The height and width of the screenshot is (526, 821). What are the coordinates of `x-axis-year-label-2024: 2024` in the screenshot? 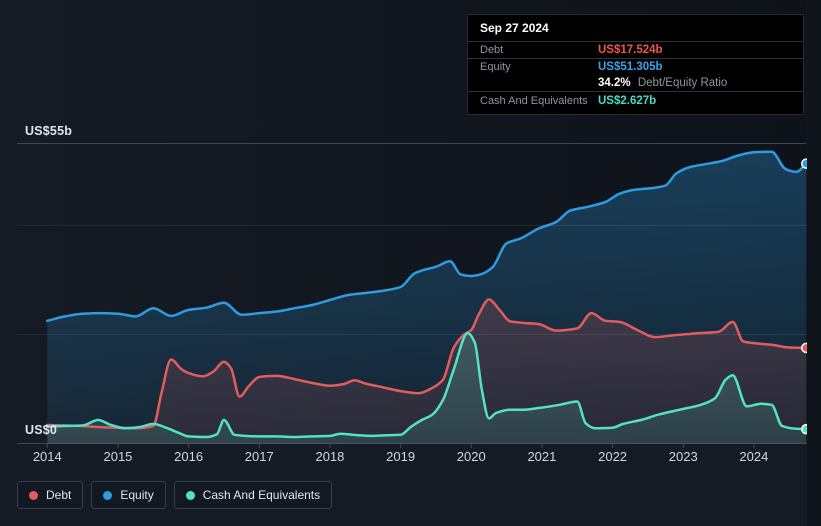 It's located at (754, 456).